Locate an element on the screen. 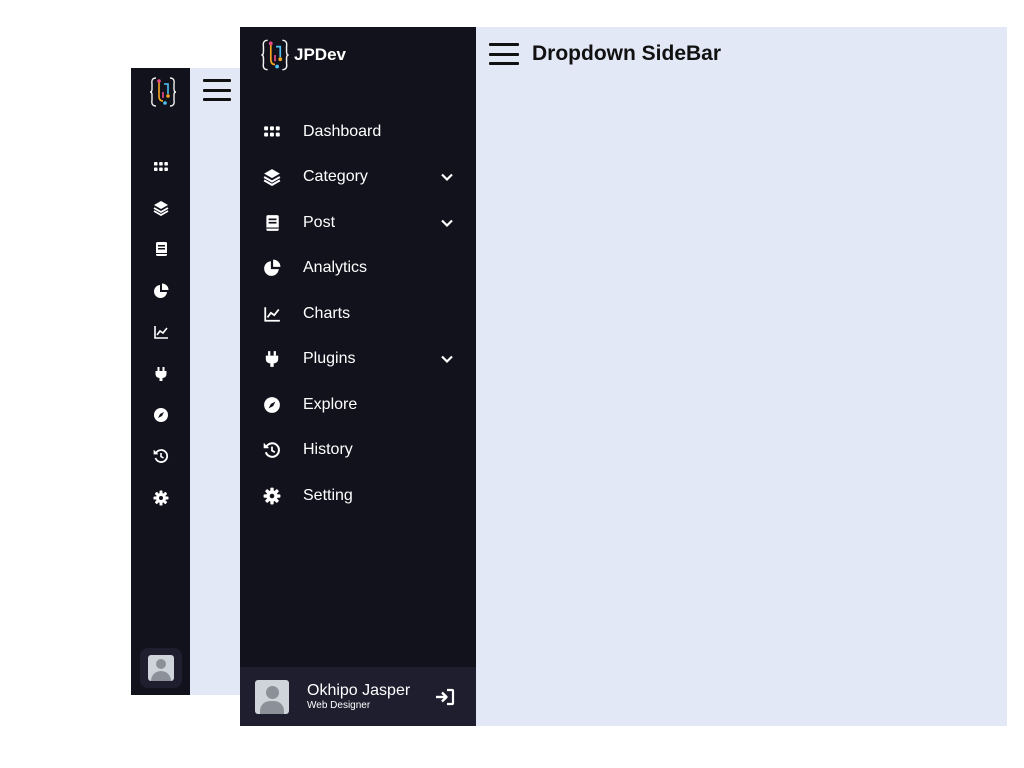  sidebar-item-analytics: Analytics is located at coordinates (358, 269).